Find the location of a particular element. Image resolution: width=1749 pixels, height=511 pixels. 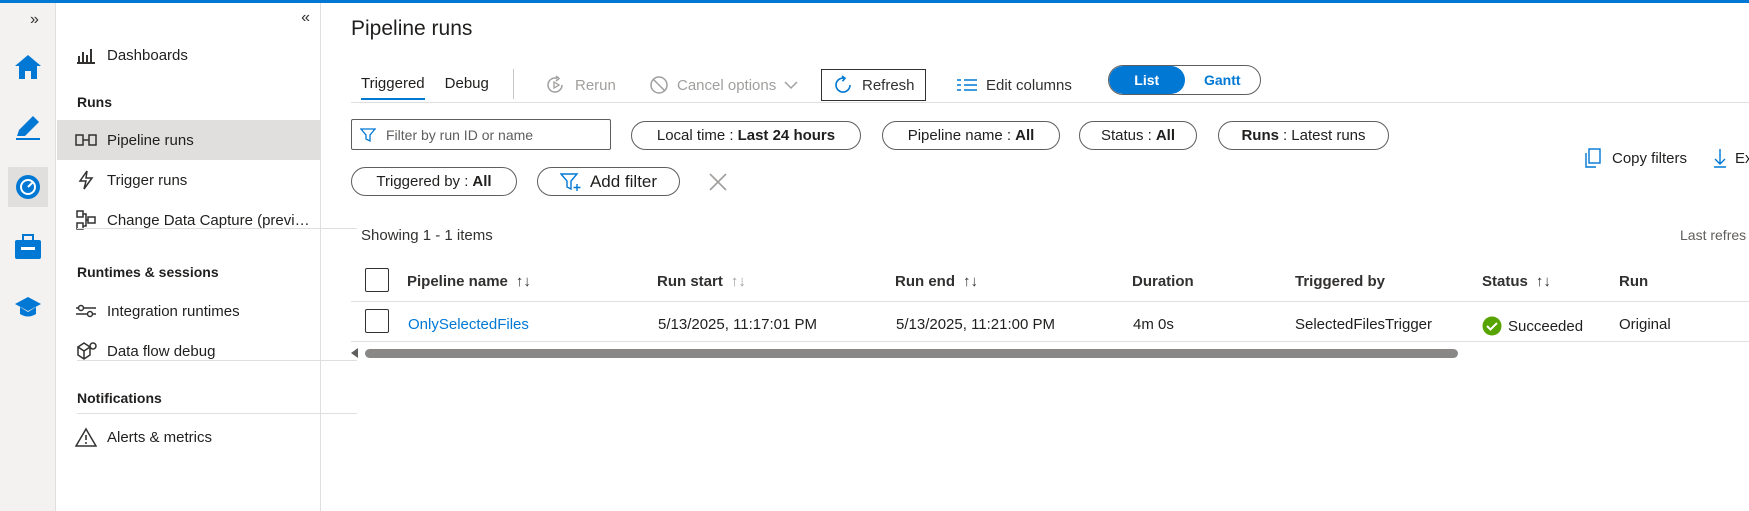

filter-label: Local time : is located at coordinates (695, 135).